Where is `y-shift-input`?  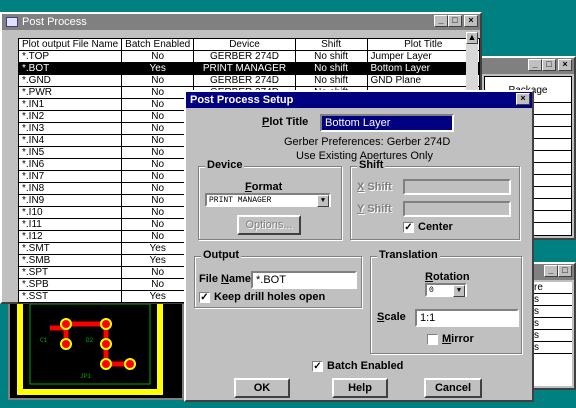 y-shift-input is located at coordinates (457, 209).